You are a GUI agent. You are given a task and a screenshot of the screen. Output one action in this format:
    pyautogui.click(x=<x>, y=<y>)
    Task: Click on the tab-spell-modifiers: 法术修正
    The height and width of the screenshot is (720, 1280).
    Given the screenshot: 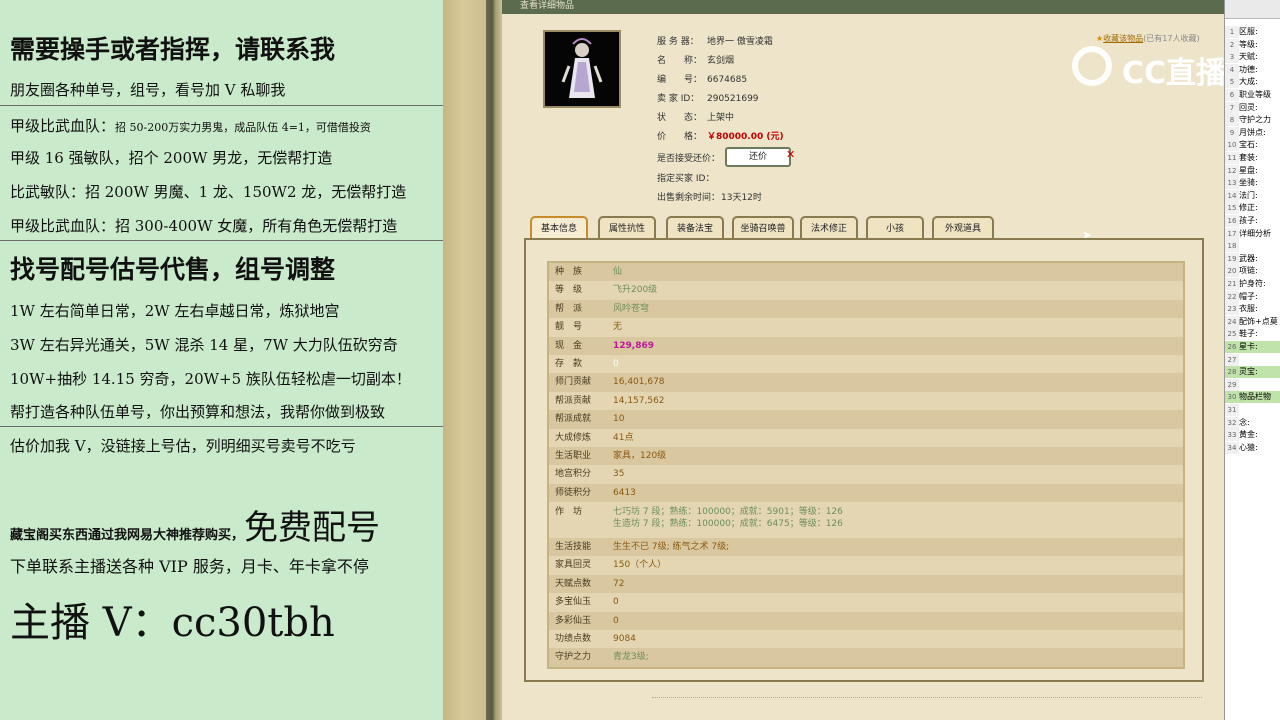 What is the action you would take?
    pyautogui.click(x=829, y=227)
    